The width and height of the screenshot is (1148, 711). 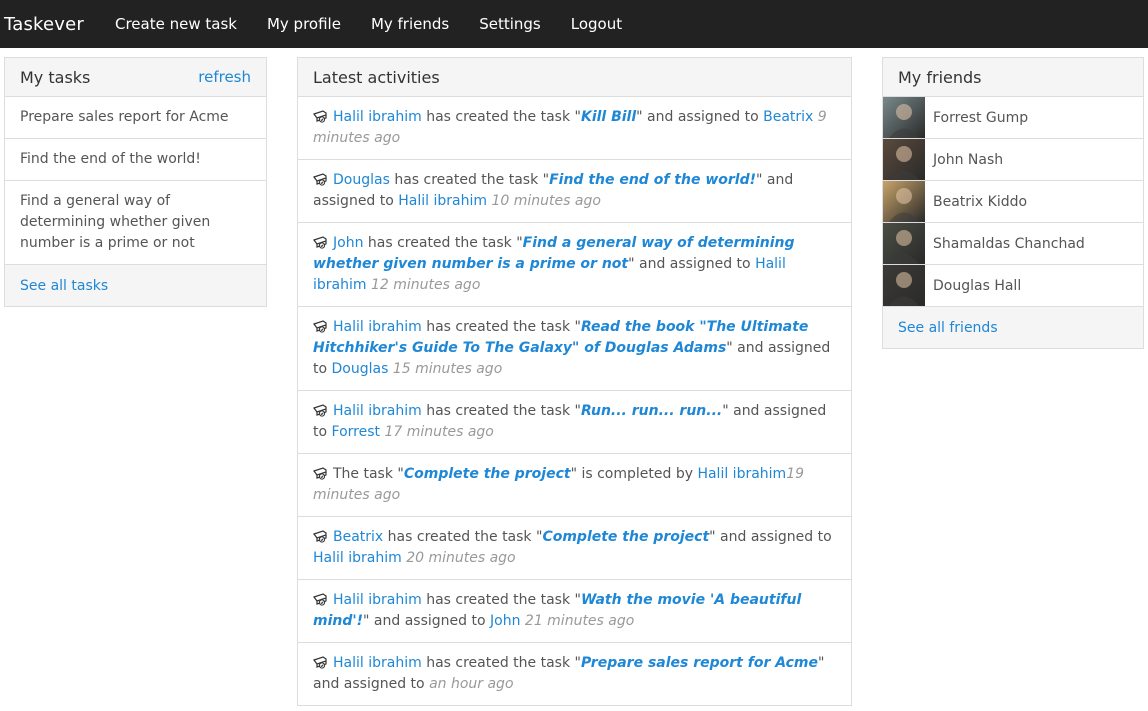 I want to click on activity-time: 12 minutes ago, so click(x=425, y=285).